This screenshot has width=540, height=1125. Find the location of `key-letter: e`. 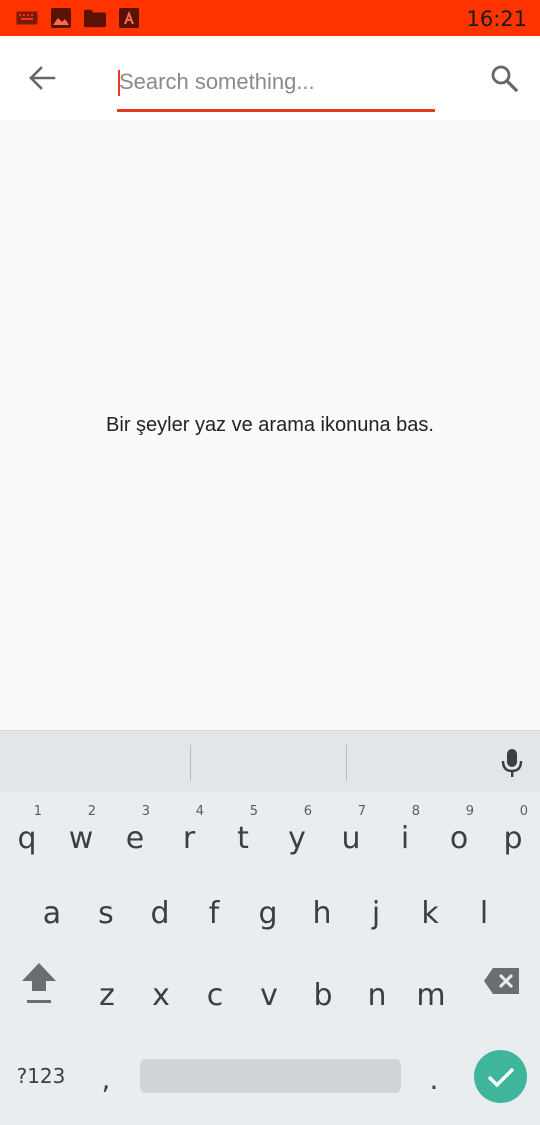

key-letter: e is located at coordinates (135, 838).